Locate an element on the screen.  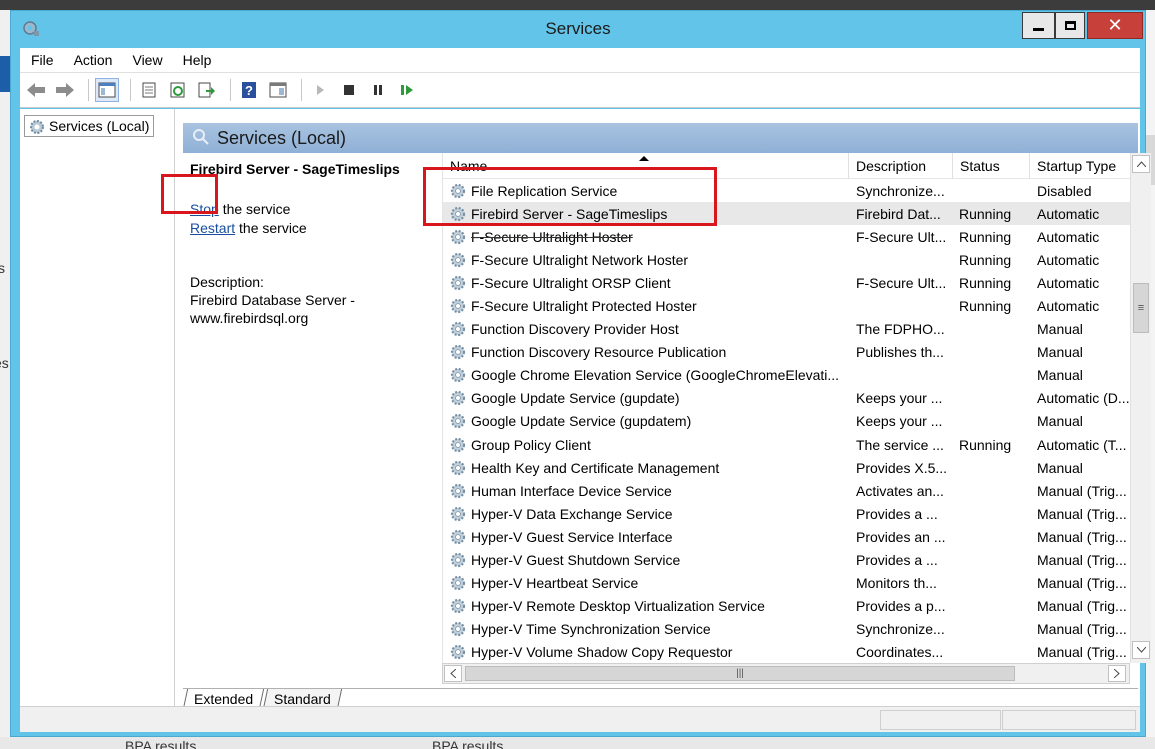
show-action-pane-icon is located at coordinates (278, 90).